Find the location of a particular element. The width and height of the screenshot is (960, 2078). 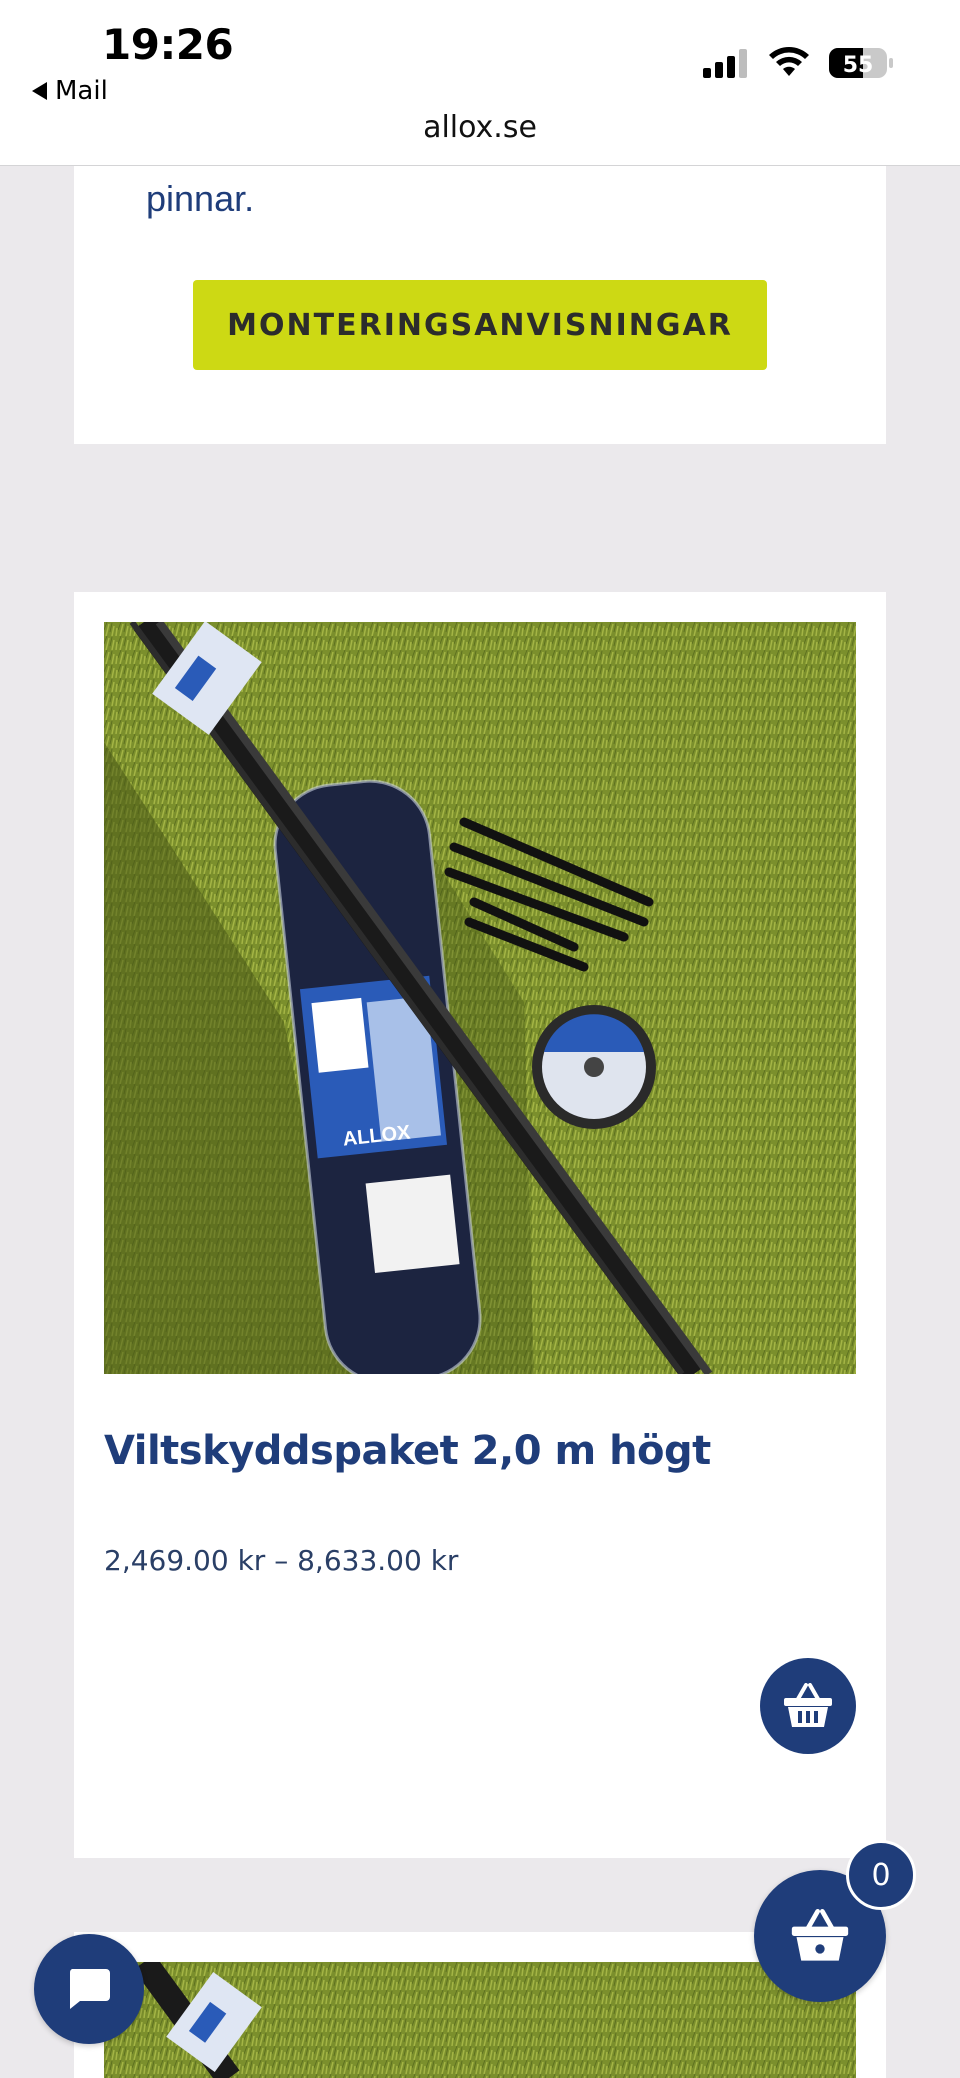

battery-icon: 55 is located at coordinates (861, 63).